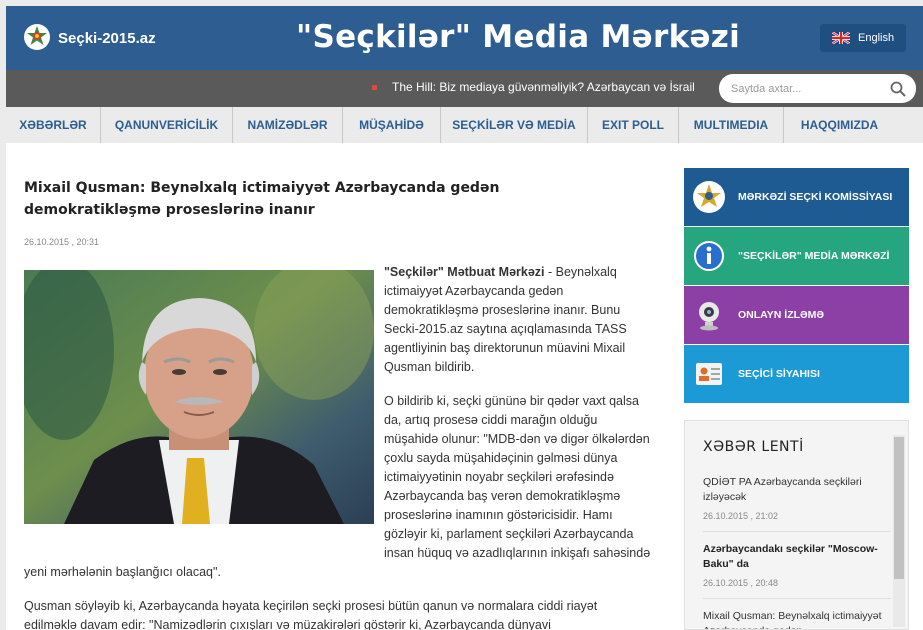 The width and height of the screenshot is (923, 630). What do you see at coordinates (753, 447) in the screenshot?
I see `news-feed-title: XƏBƏR LENTİ` at bounding box center [753, 447].